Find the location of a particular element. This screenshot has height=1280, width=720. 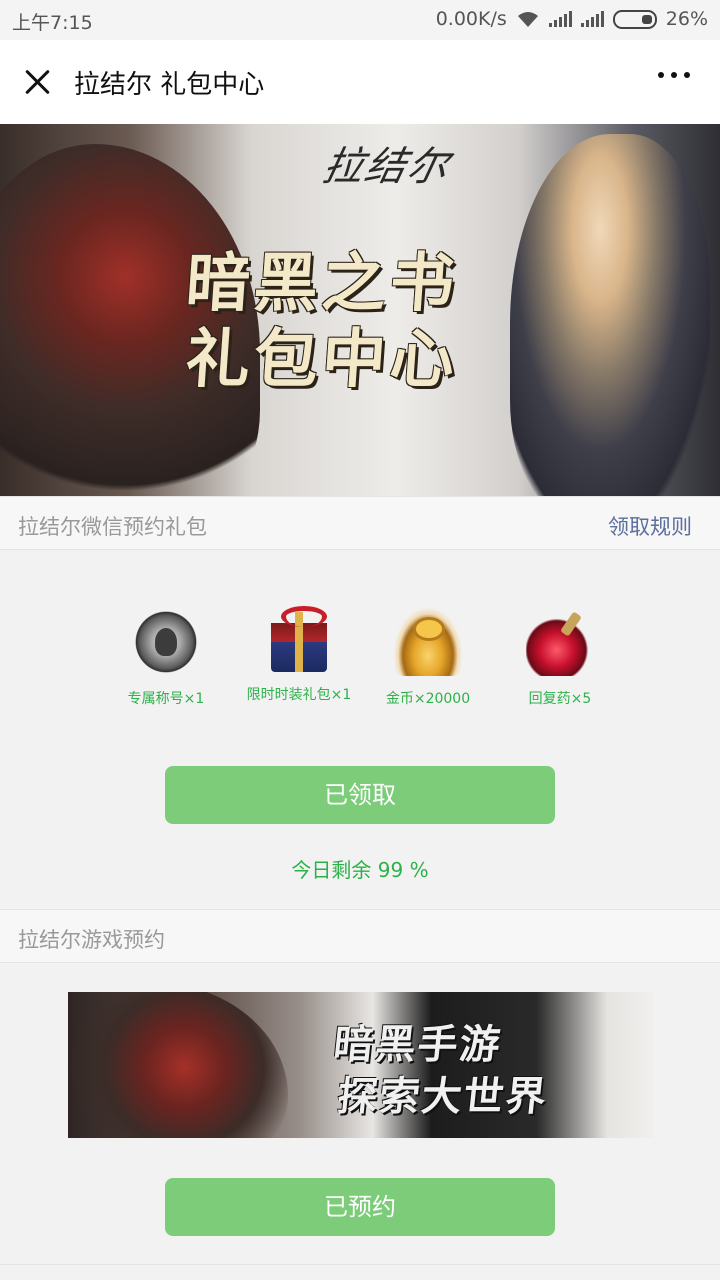

gift-item: 专属称号×1 is located at coordinates (166, 658).